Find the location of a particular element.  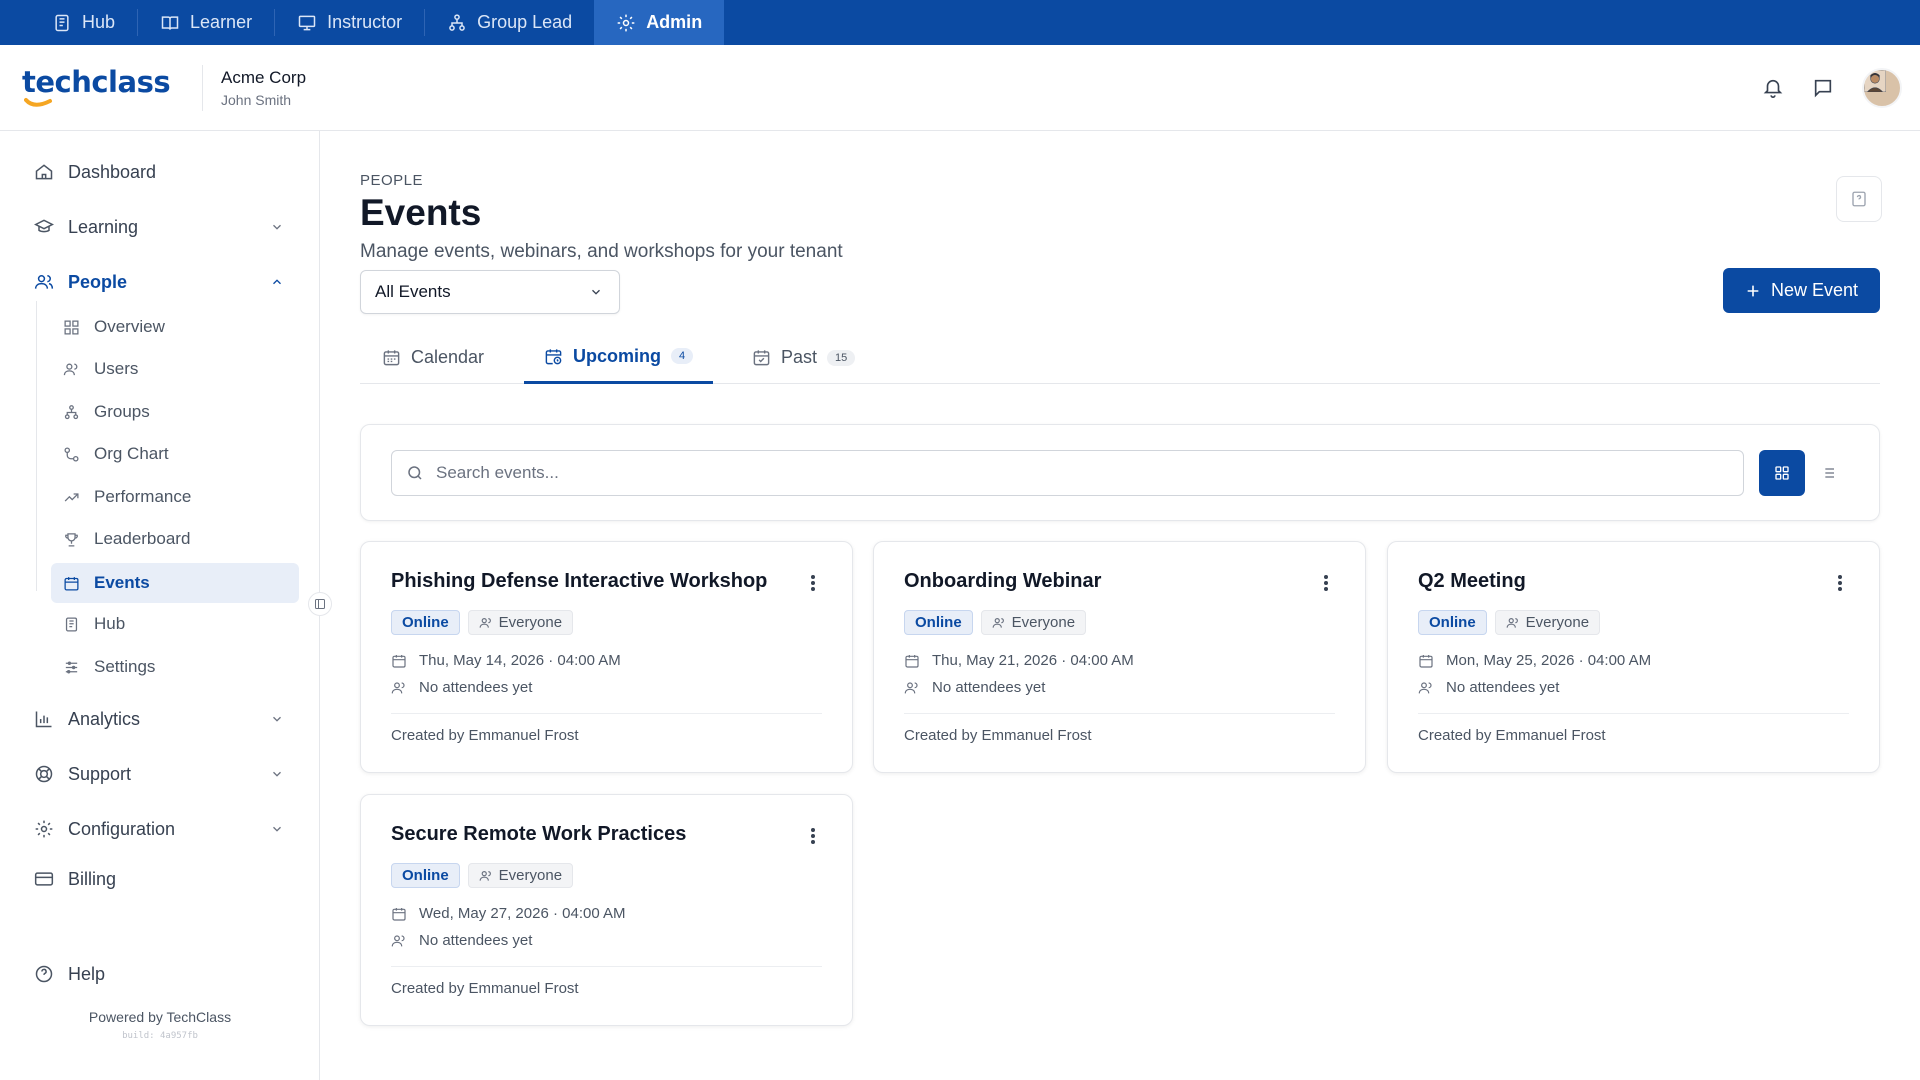

powered-by: Powered by TechClass is located at coordinates (160, 1017).